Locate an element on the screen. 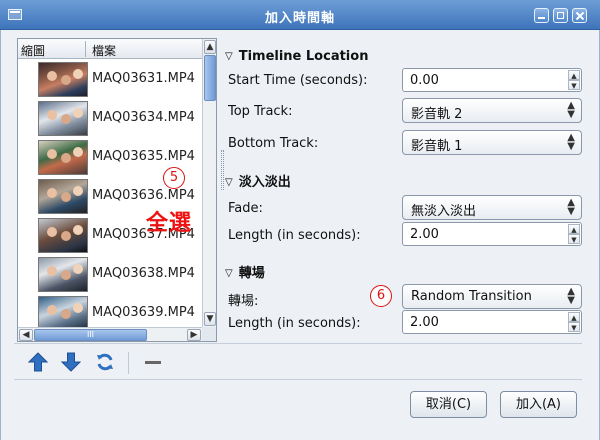  list-header: 縮圖 檔案 is located at coordinates (110, 49).